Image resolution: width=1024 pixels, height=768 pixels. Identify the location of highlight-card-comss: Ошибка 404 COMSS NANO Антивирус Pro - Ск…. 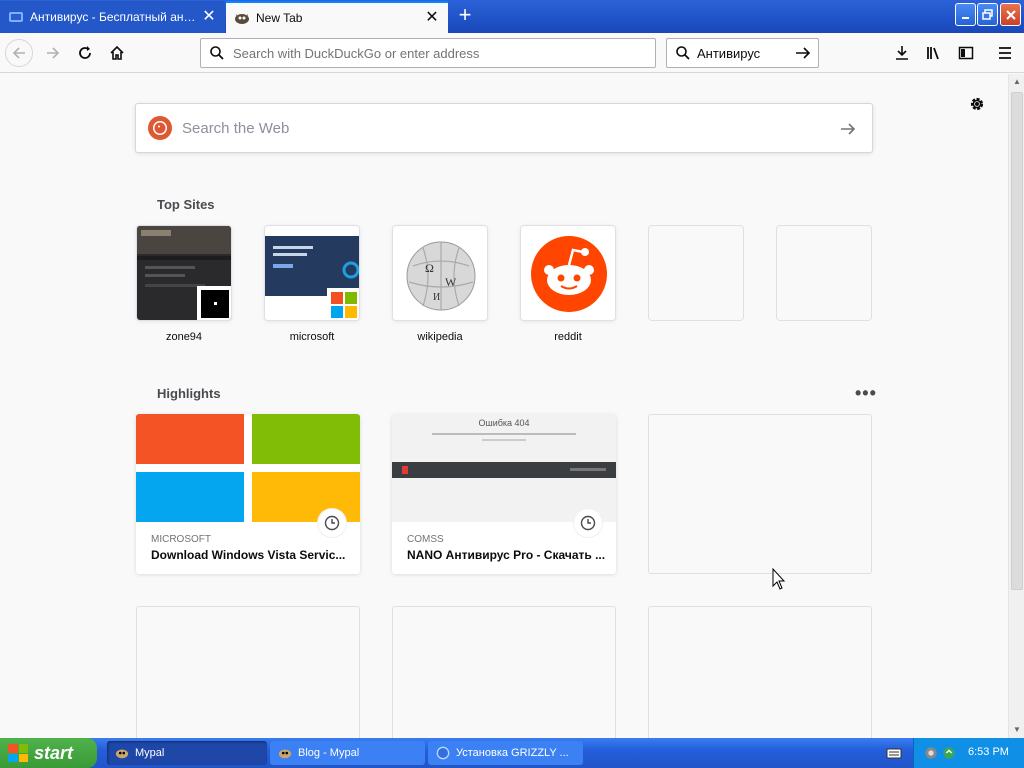
(504, 494).